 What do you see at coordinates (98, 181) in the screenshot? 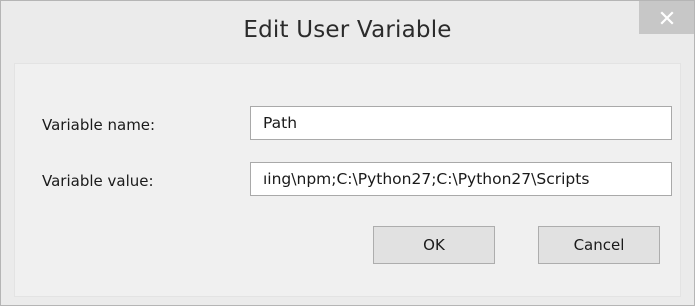
I see `variable-value-label: Variable value:` at bounding box center [98, 181].